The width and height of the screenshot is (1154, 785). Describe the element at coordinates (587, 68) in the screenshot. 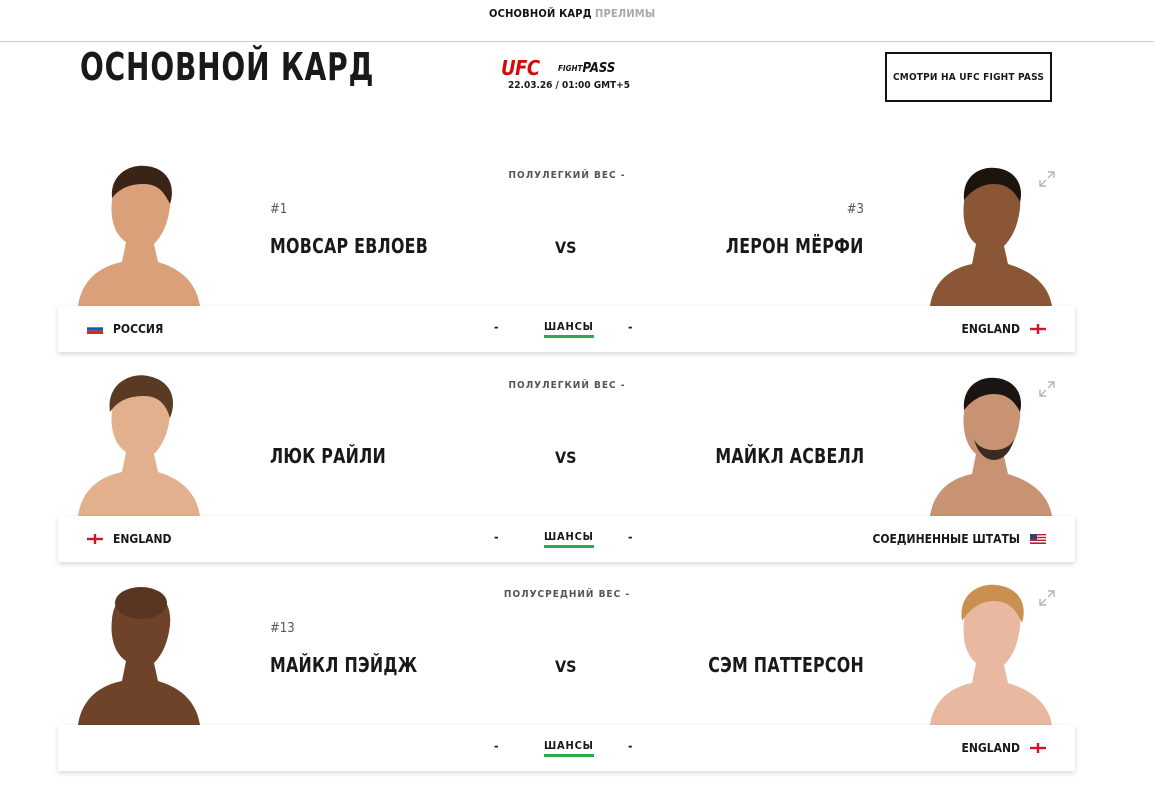

I see `fight-pass-logo-text: FIGHTPASS` at that location.